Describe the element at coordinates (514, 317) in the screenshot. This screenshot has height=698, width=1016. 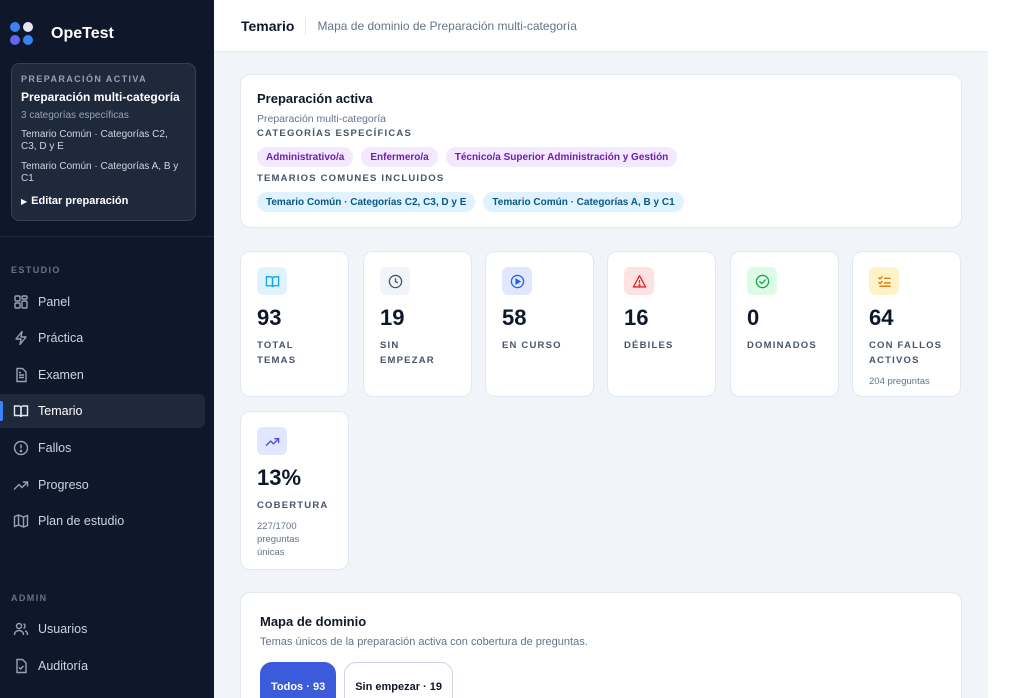
I see `stat-value: 58` at that location.